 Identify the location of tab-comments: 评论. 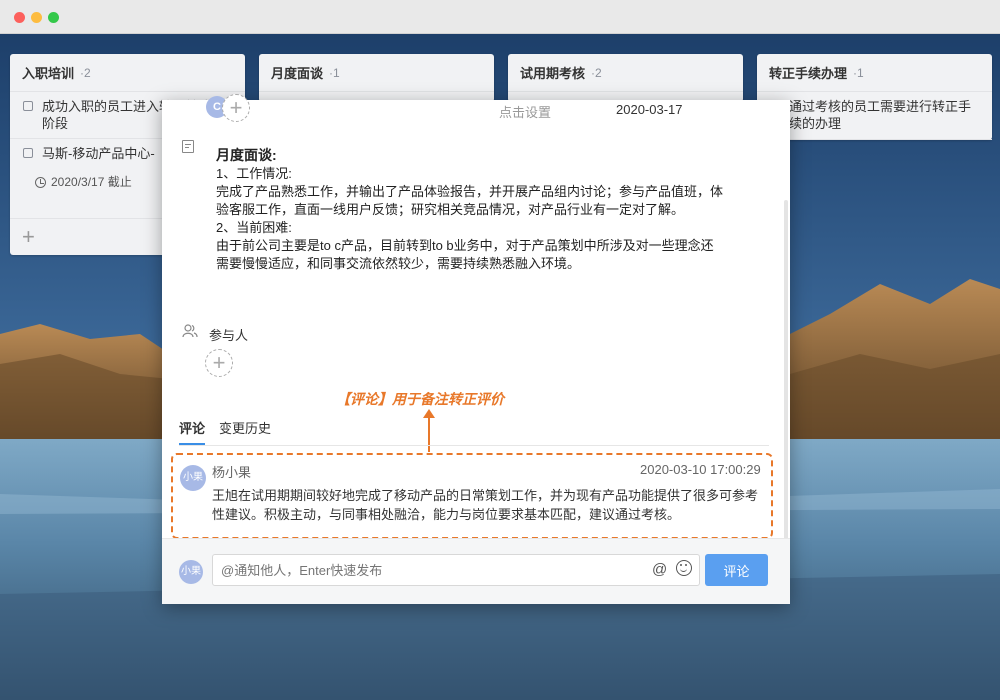
(192, 431).